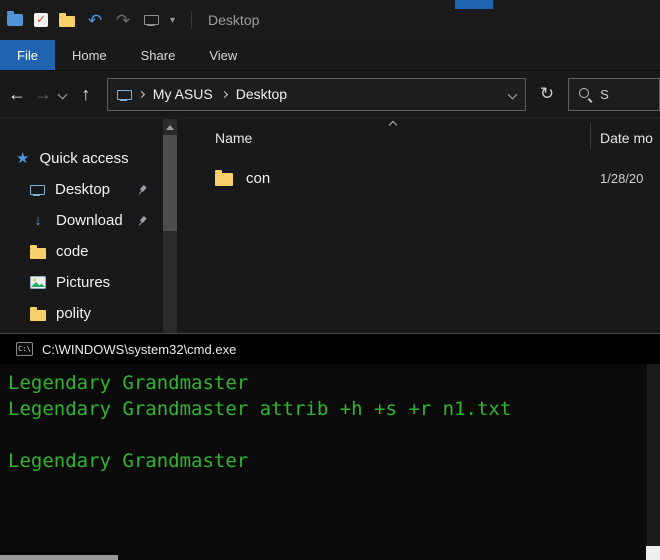 Image resolution: width=660 pixels, height=560 pixels. I want to click on window-resize-corner, so click(653, 553).